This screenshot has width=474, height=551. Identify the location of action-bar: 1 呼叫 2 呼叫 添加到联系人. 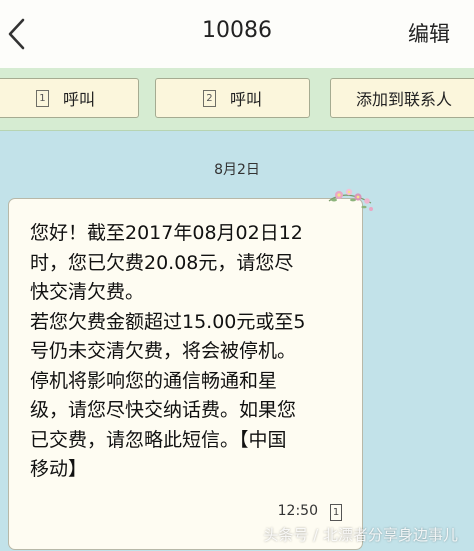
(237, 99).